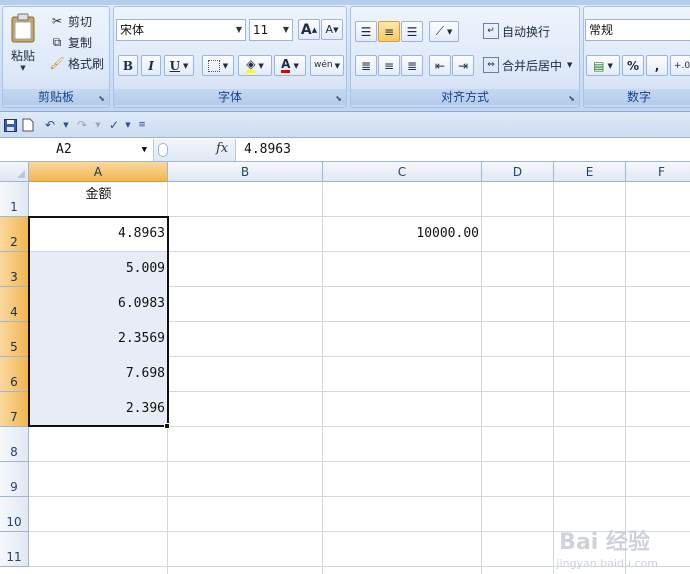 The height and width of the screenshot is (574, 690). Describe the element at coordinates (80, 21) in the screenshot. I see `cut-label: 剪切` at that location.